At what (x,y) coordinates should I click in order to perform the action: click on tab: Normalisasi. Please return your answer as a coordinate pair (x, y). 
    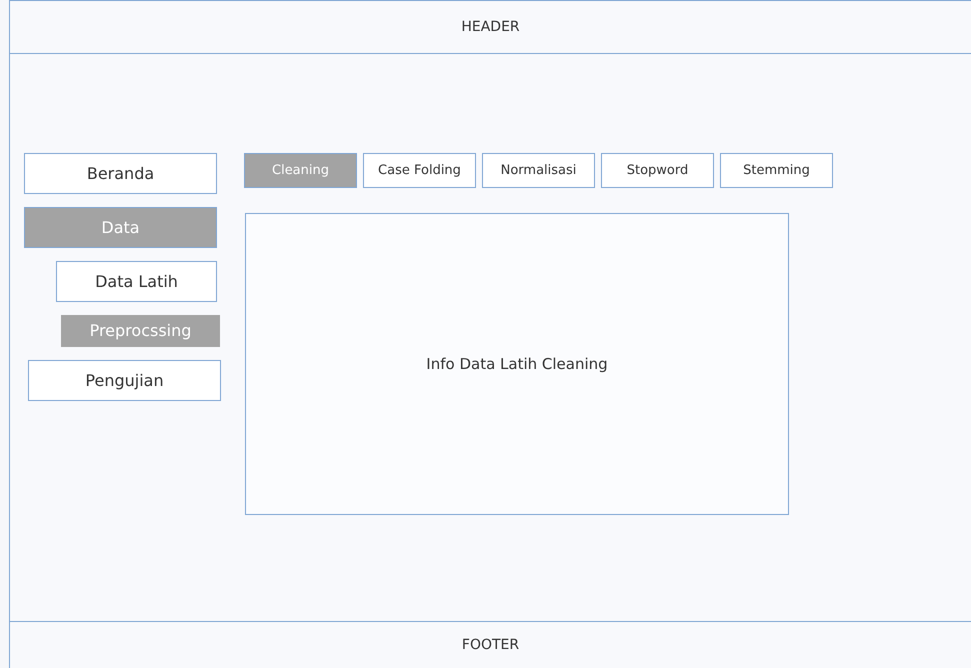
    Looking at the image, I should click on (538, 170).